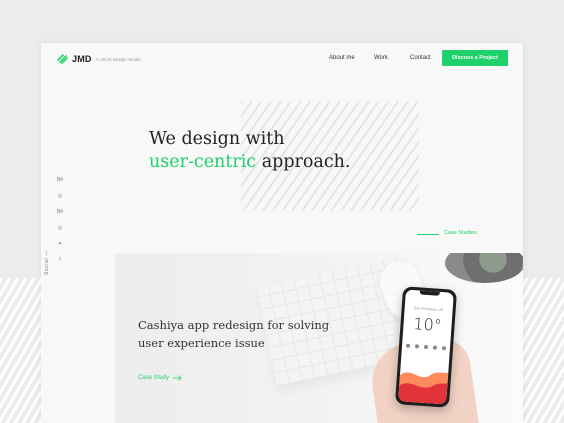  Describe the element at coordinates (82, 58) in the screenshot. I see `logo-text: JMD` at that location.